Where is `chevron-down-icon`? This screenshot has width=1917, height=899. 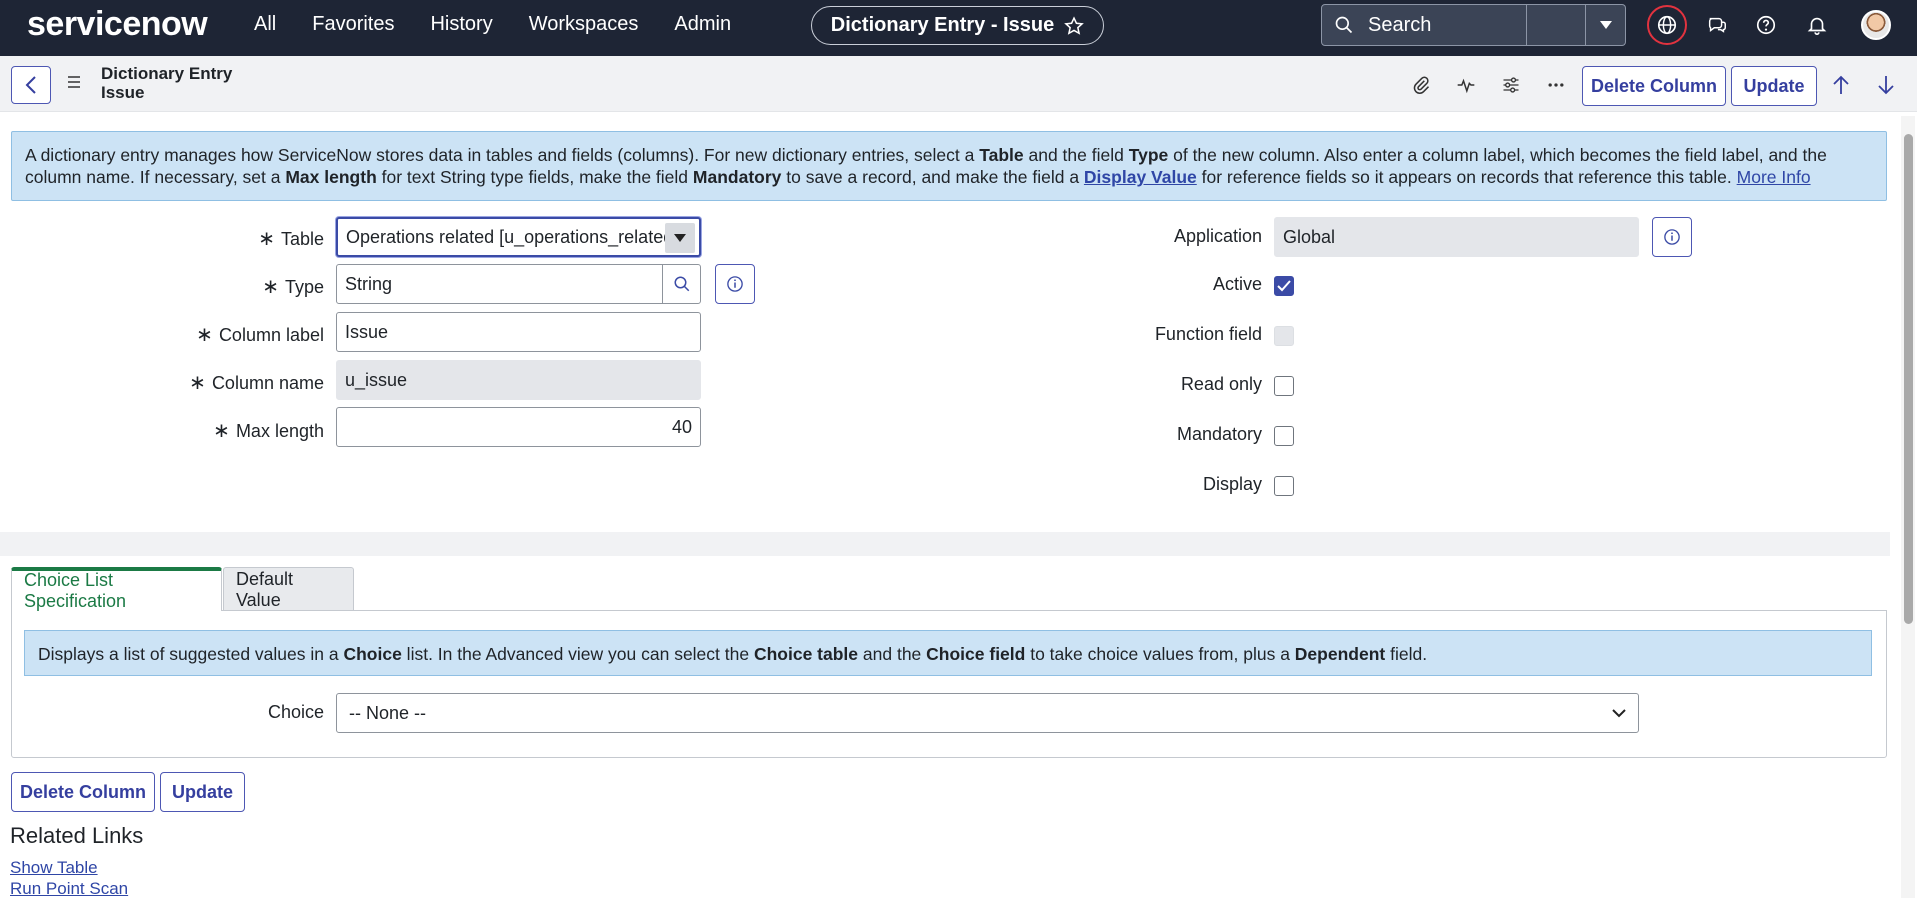
chevron-down-icon is located at coordinates (1619, 713).